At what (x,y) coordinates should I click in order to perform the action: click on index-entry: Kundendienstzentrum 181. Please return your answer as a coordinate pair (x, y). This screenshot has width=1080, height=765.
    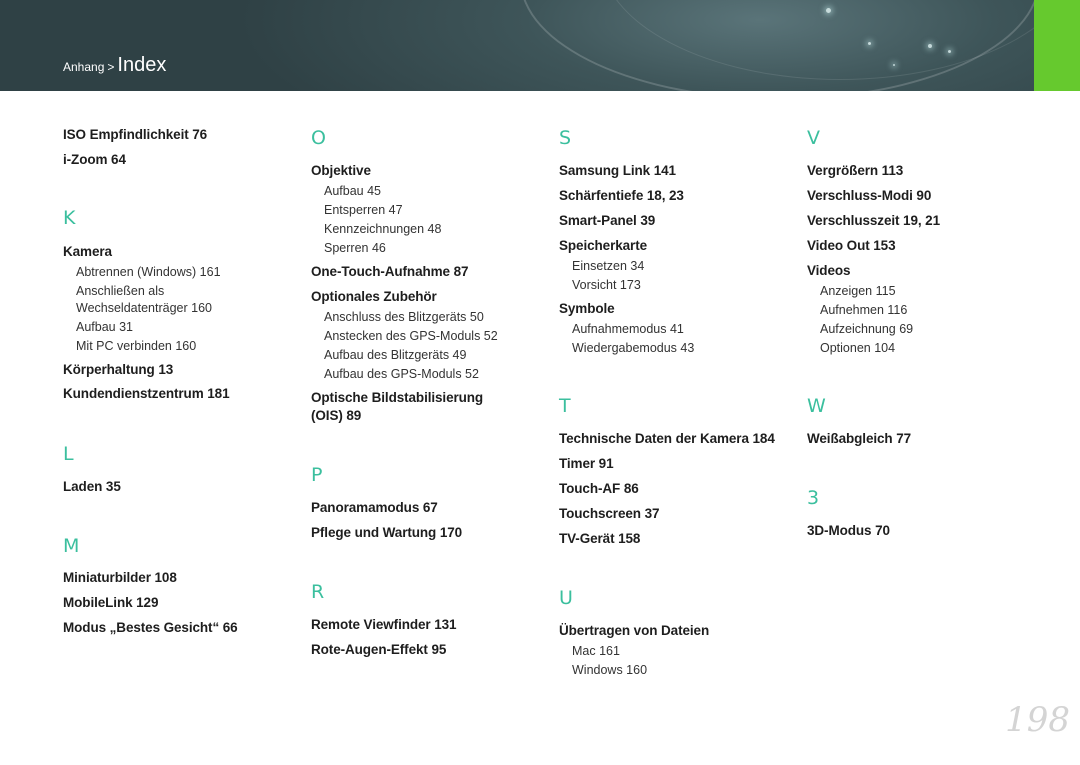
    Looking at the image, I should click on (146, 393).